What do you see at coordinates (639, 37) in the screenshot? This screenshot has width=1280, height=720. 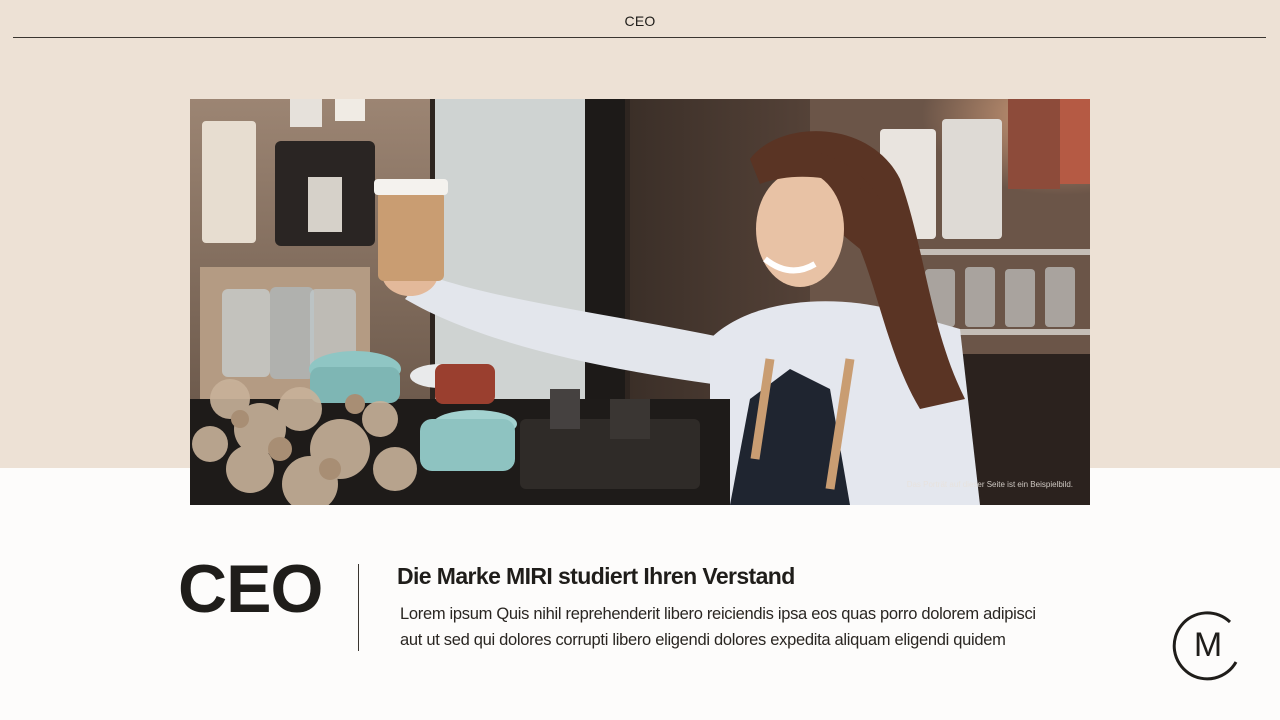 I see `header-divider` at bounding box center [639, 37].